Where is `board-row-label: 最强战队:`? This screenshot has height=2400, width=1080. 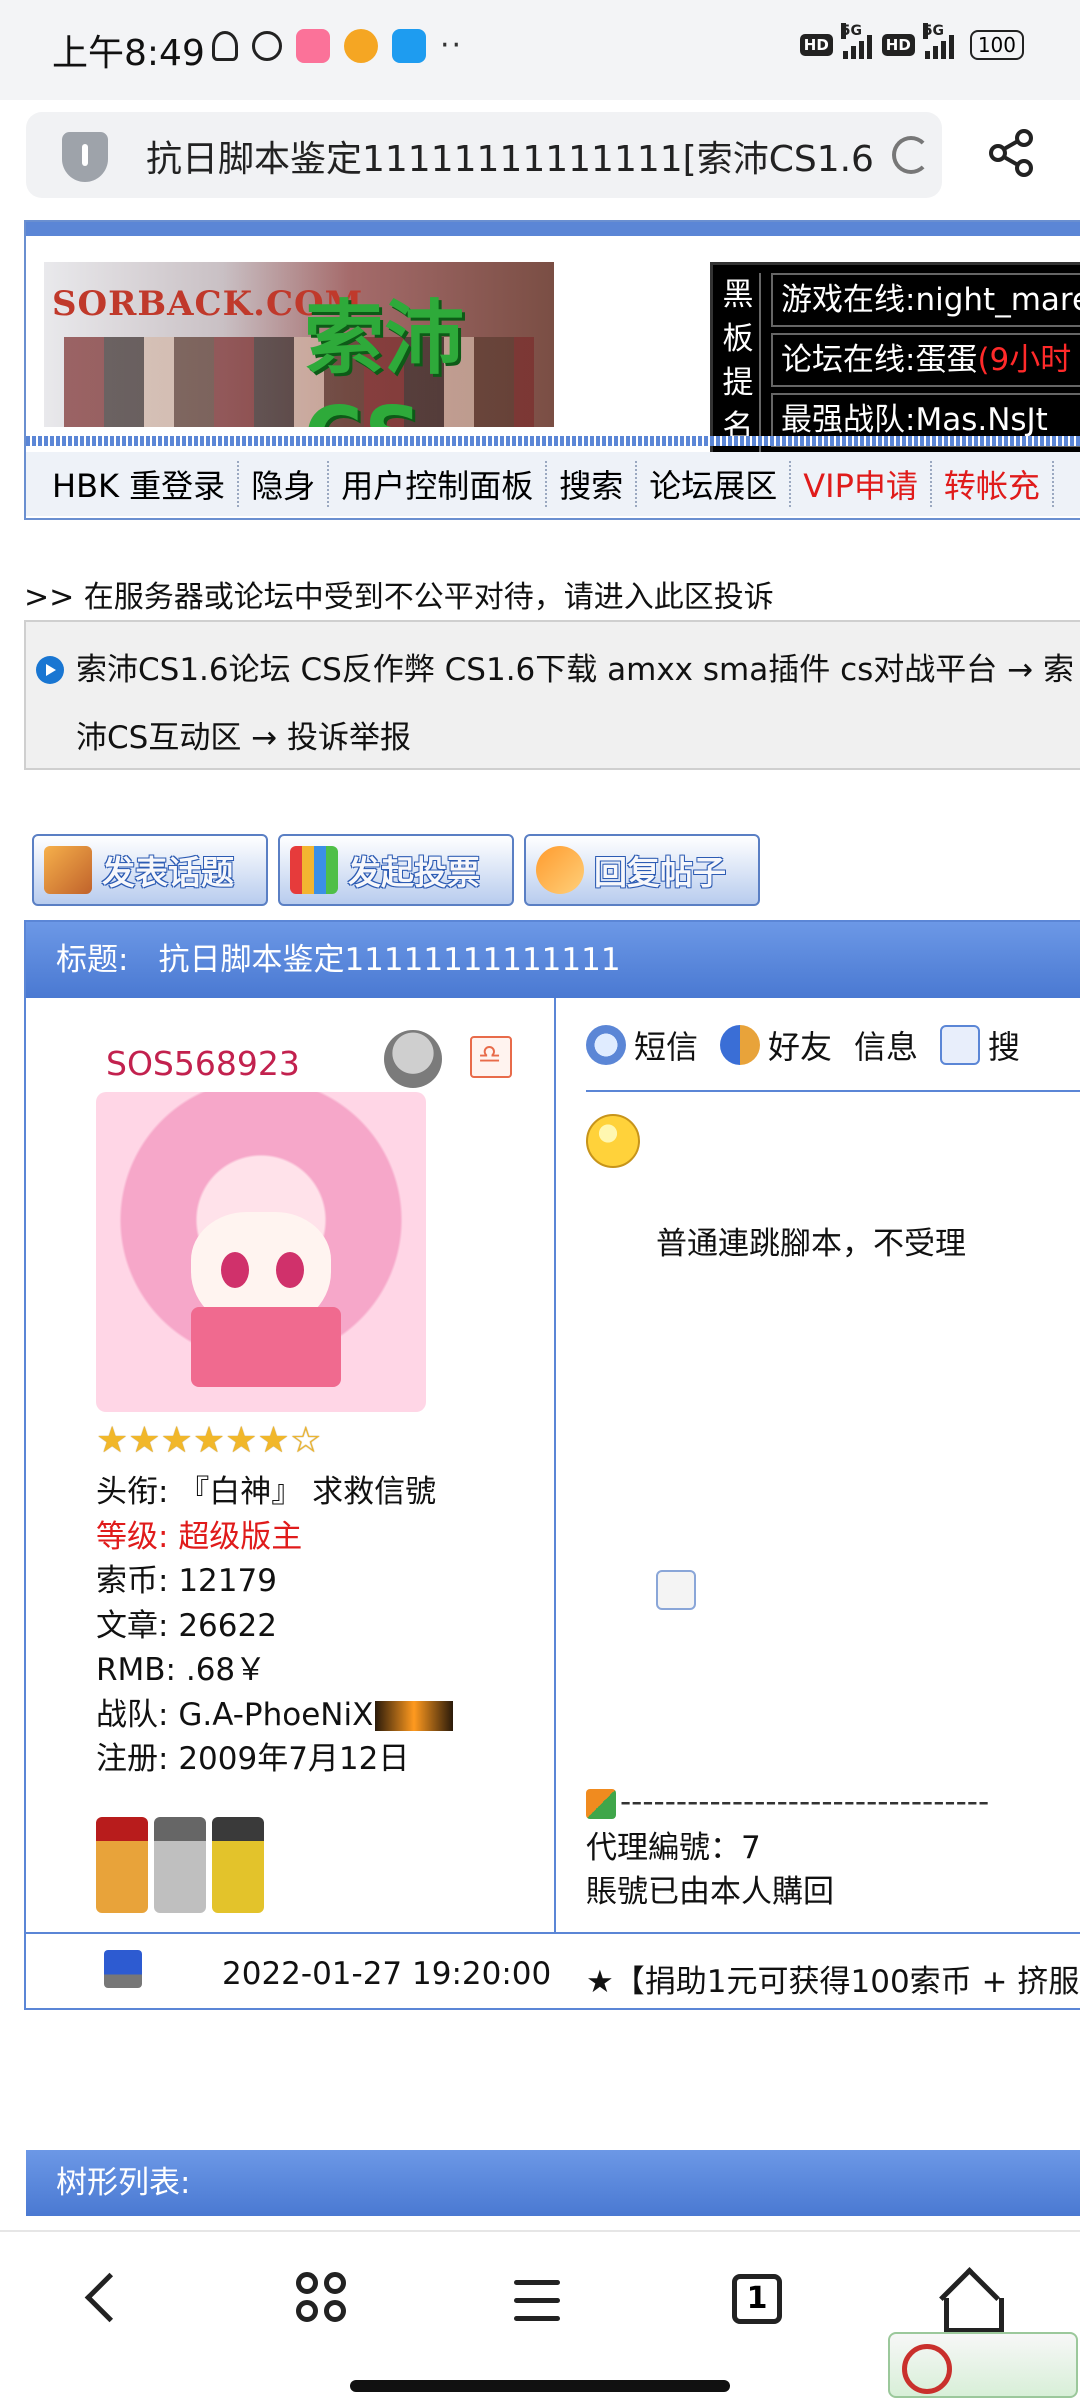
board-row-label: 最强战队: is located at coordinates (848, 420).